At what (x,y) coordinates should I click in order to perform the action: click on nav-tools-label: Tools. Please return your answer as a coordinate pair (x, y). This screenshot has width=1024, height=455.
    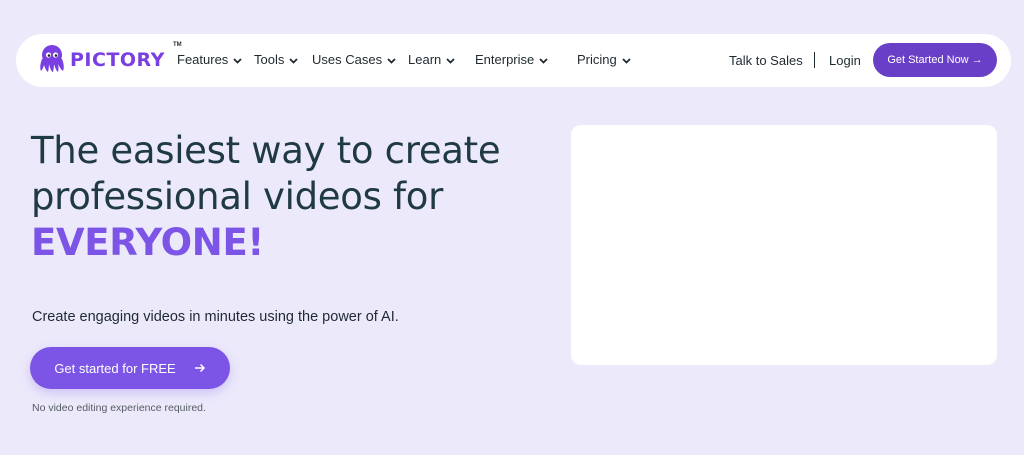
    Looking at the image, I should click on (269, 59).